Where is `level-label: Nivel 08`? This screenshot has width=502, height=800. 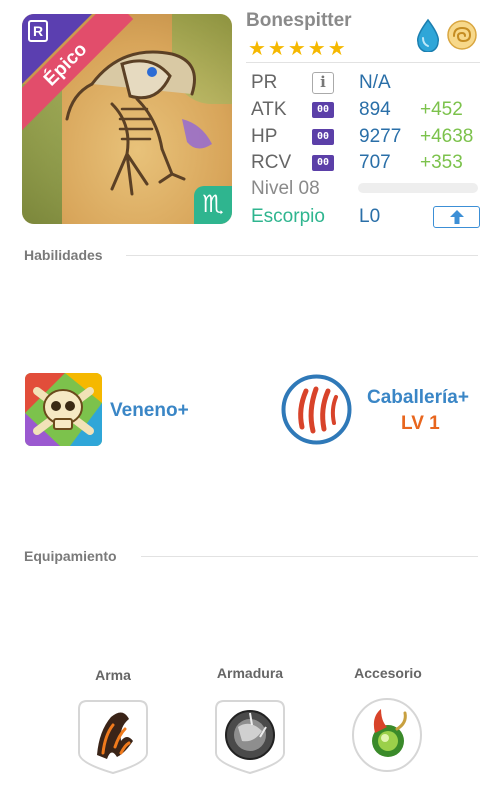 level-label: Nivel 08 is located at coordinates (285, 188).